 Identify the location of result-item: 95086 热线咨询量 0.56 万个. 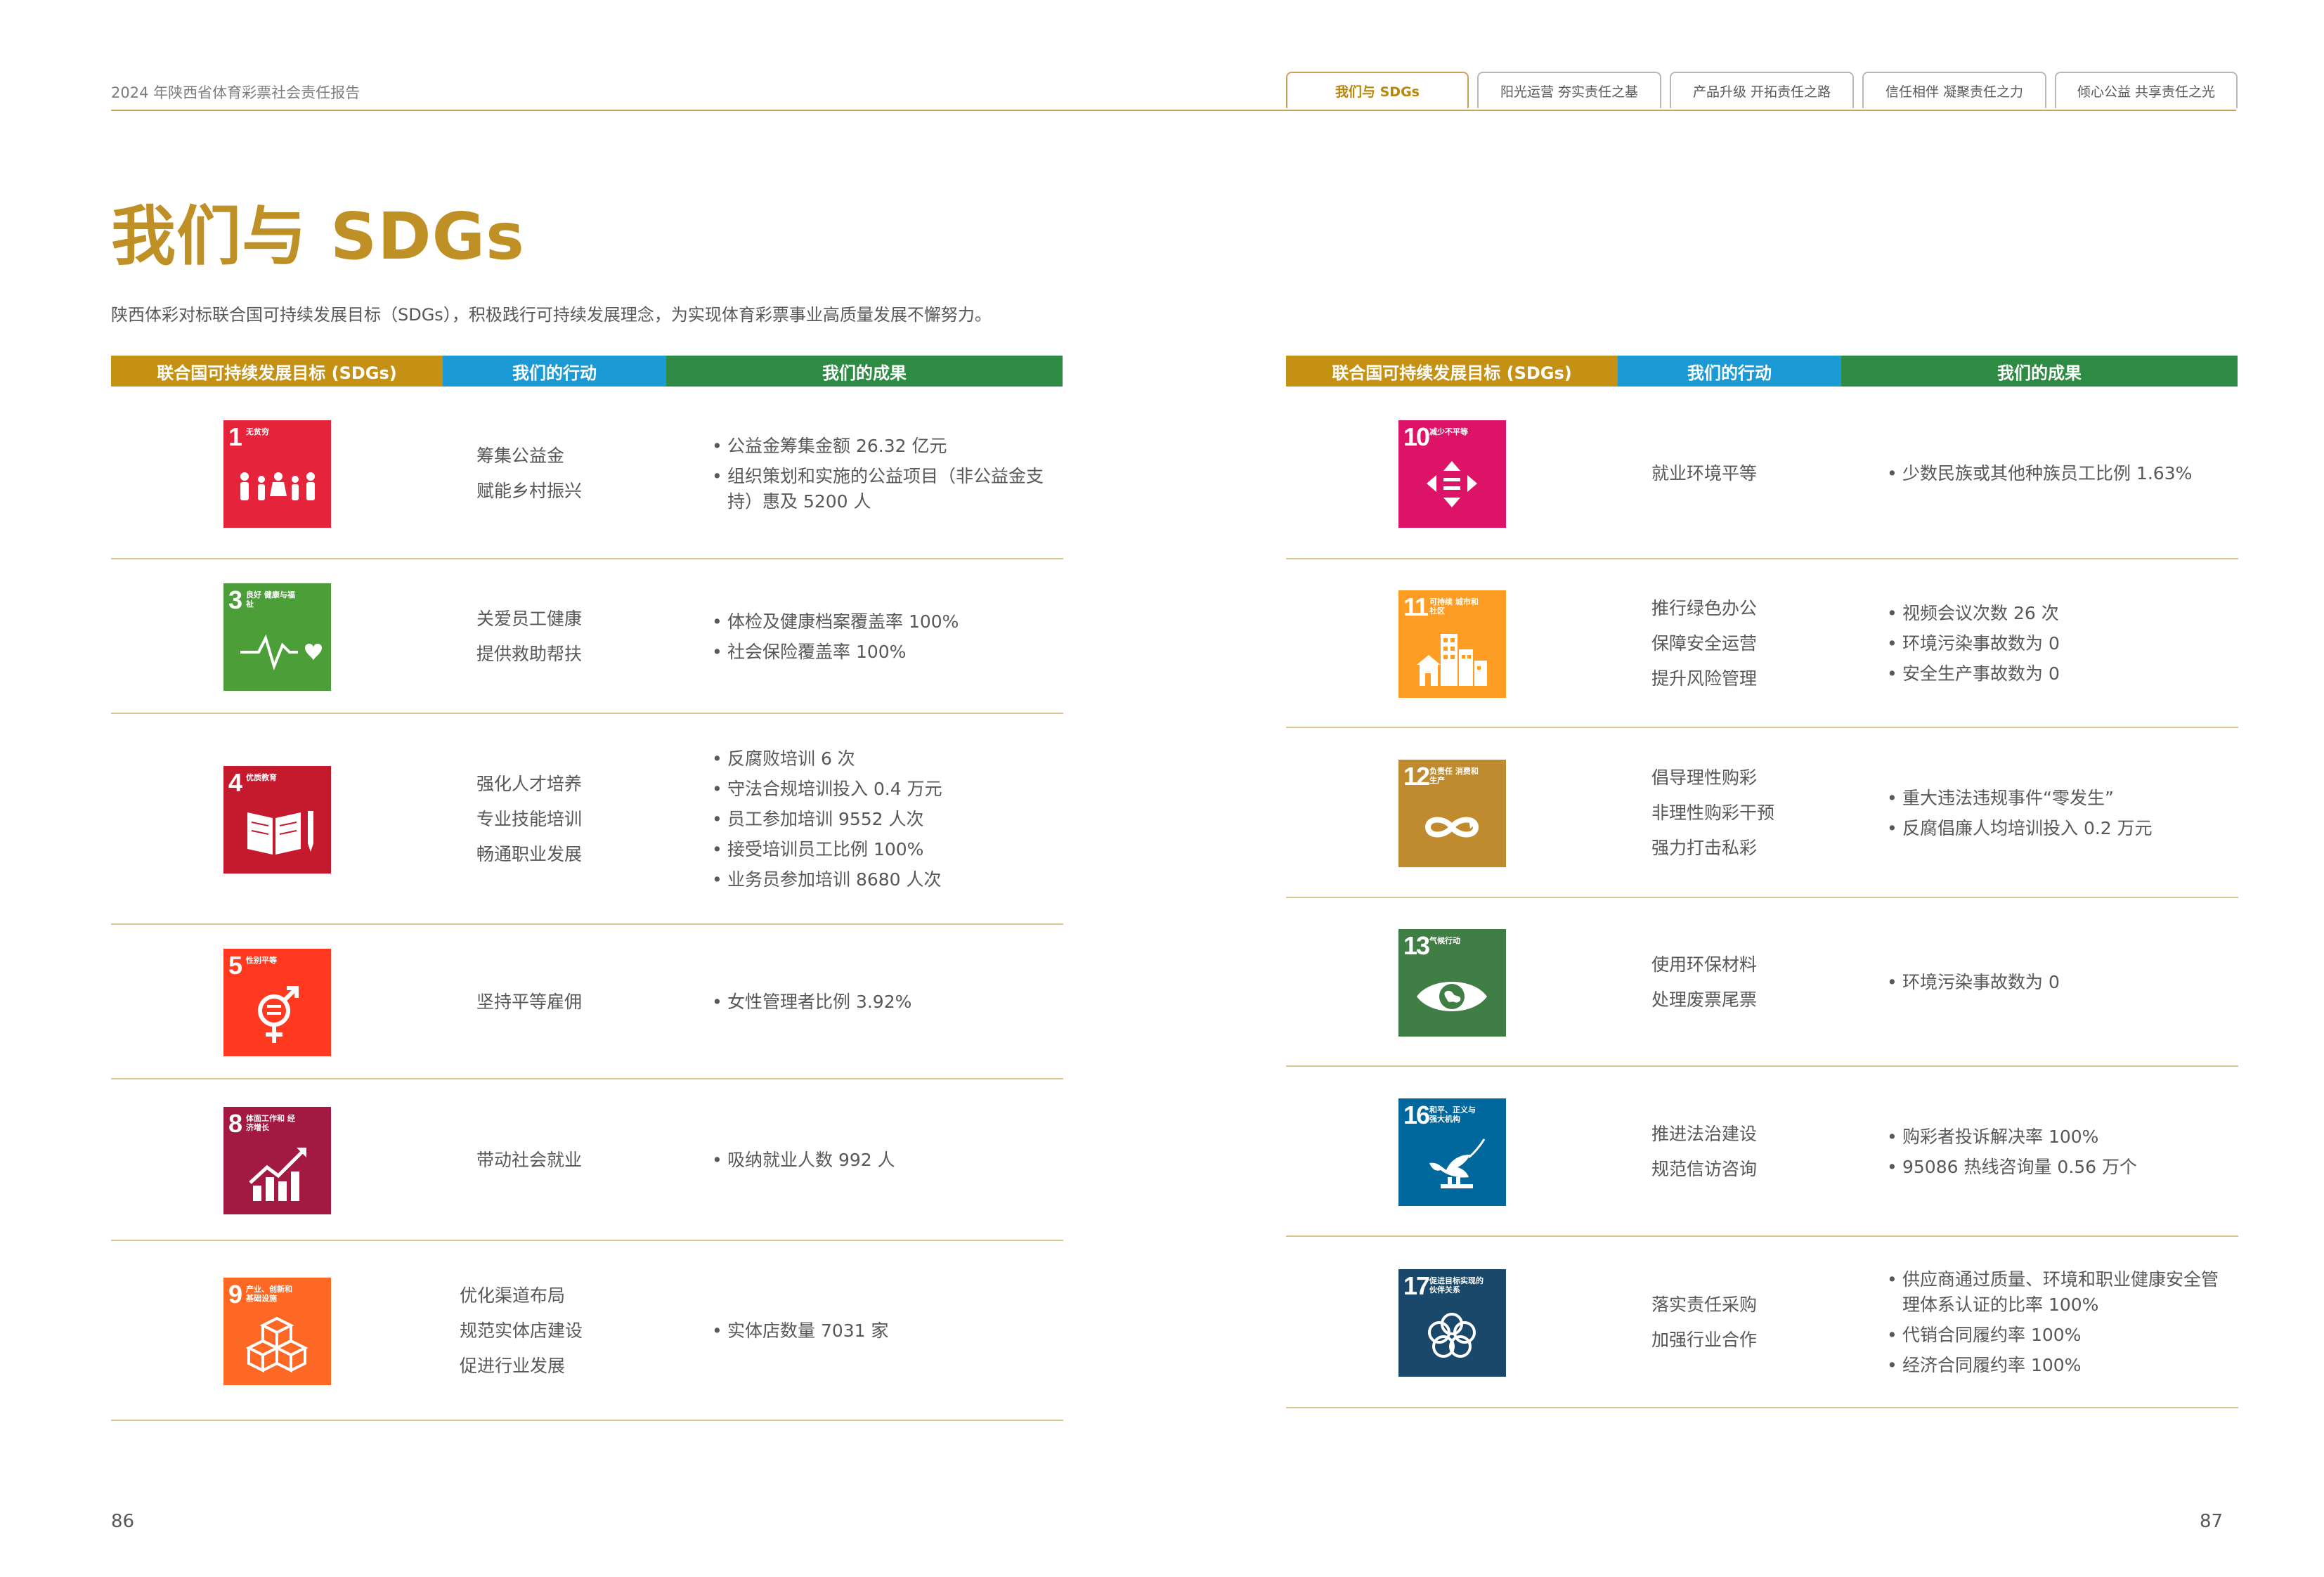
(2060, 1167).